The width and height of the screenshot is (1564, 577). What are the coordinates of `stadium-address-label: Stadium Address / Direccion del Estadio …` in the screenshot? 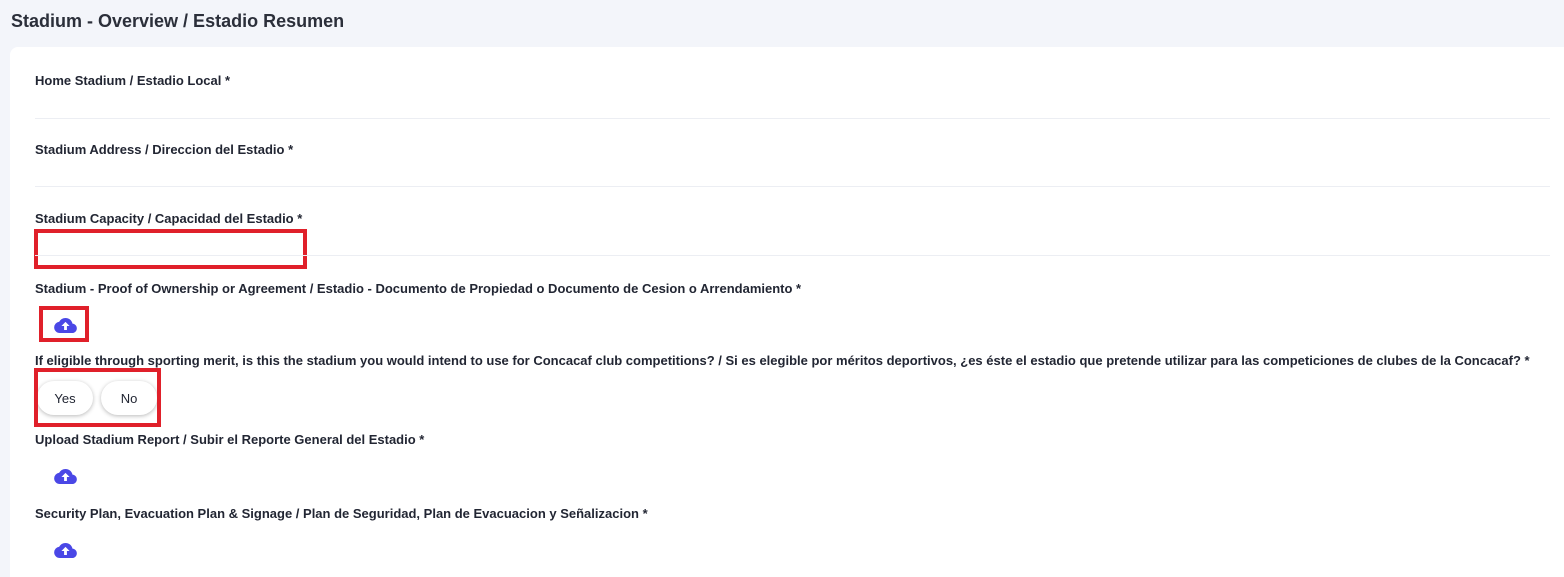 It's located at (164, 149).